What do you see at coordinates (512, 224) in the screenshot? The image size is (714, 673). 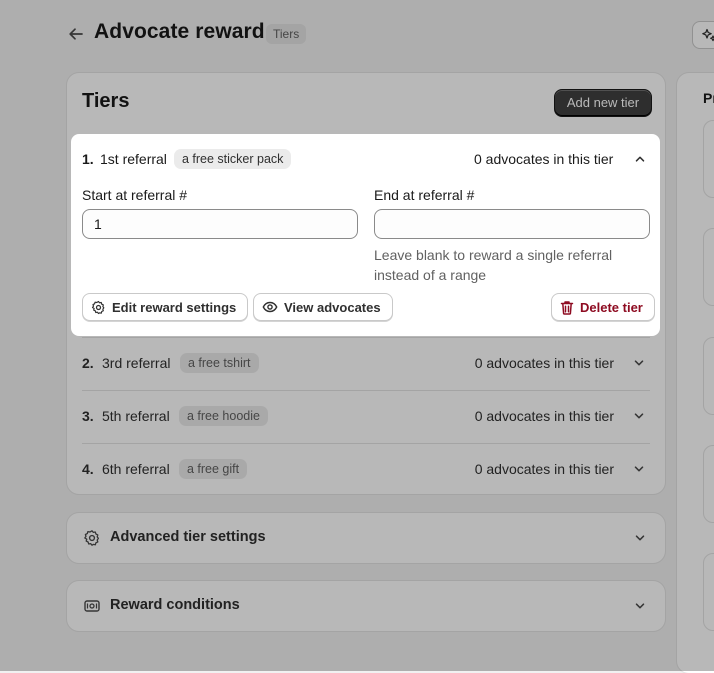 I see `end-referral-input` at bounding box center [512, 224].